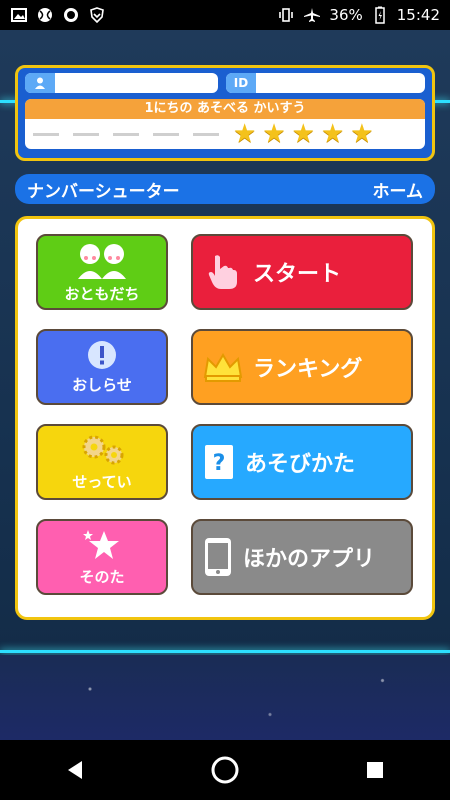 Image resolution: width=450 pixels, height=800 pixels. I want to click on plays-panel: 1にちの あそべる かいすう ★ ★ ★ ★ ★, so click(225, 124).